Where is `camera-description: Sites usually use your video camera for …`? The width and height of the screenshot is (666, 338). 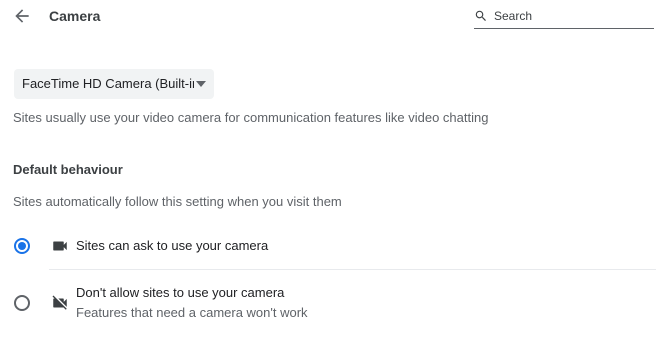 camera-description: Sites usually use your video camera for … is located at coordinates (251, 117).